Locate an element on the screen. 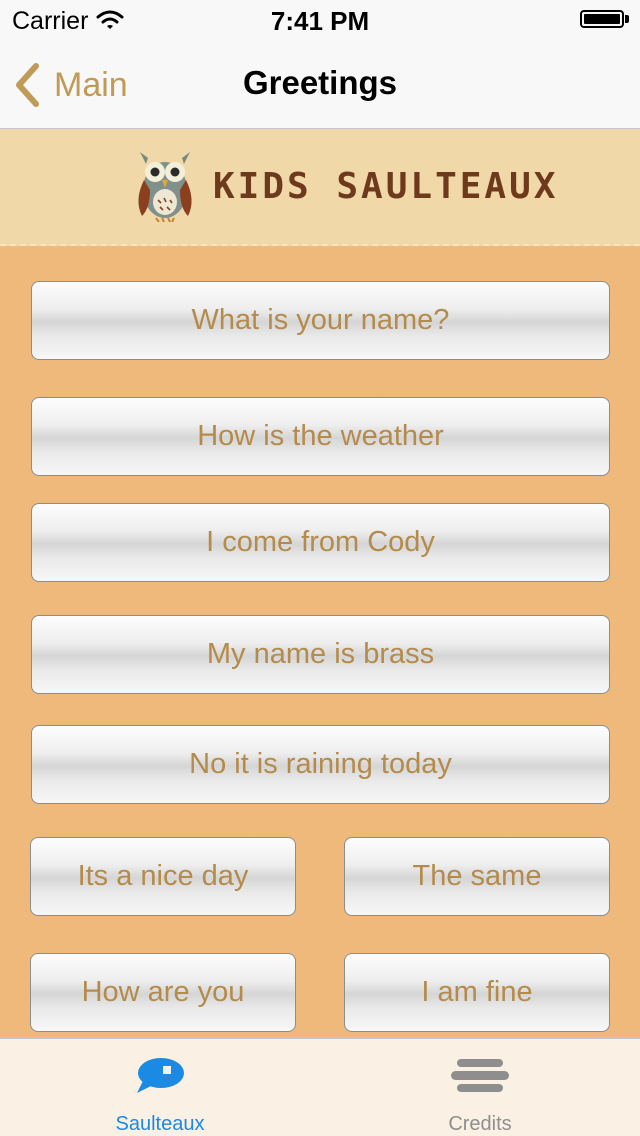 The width and height of the screenshot is (640, 1136). phrase-button-the-same: The same is located at coordinates (477, 876).